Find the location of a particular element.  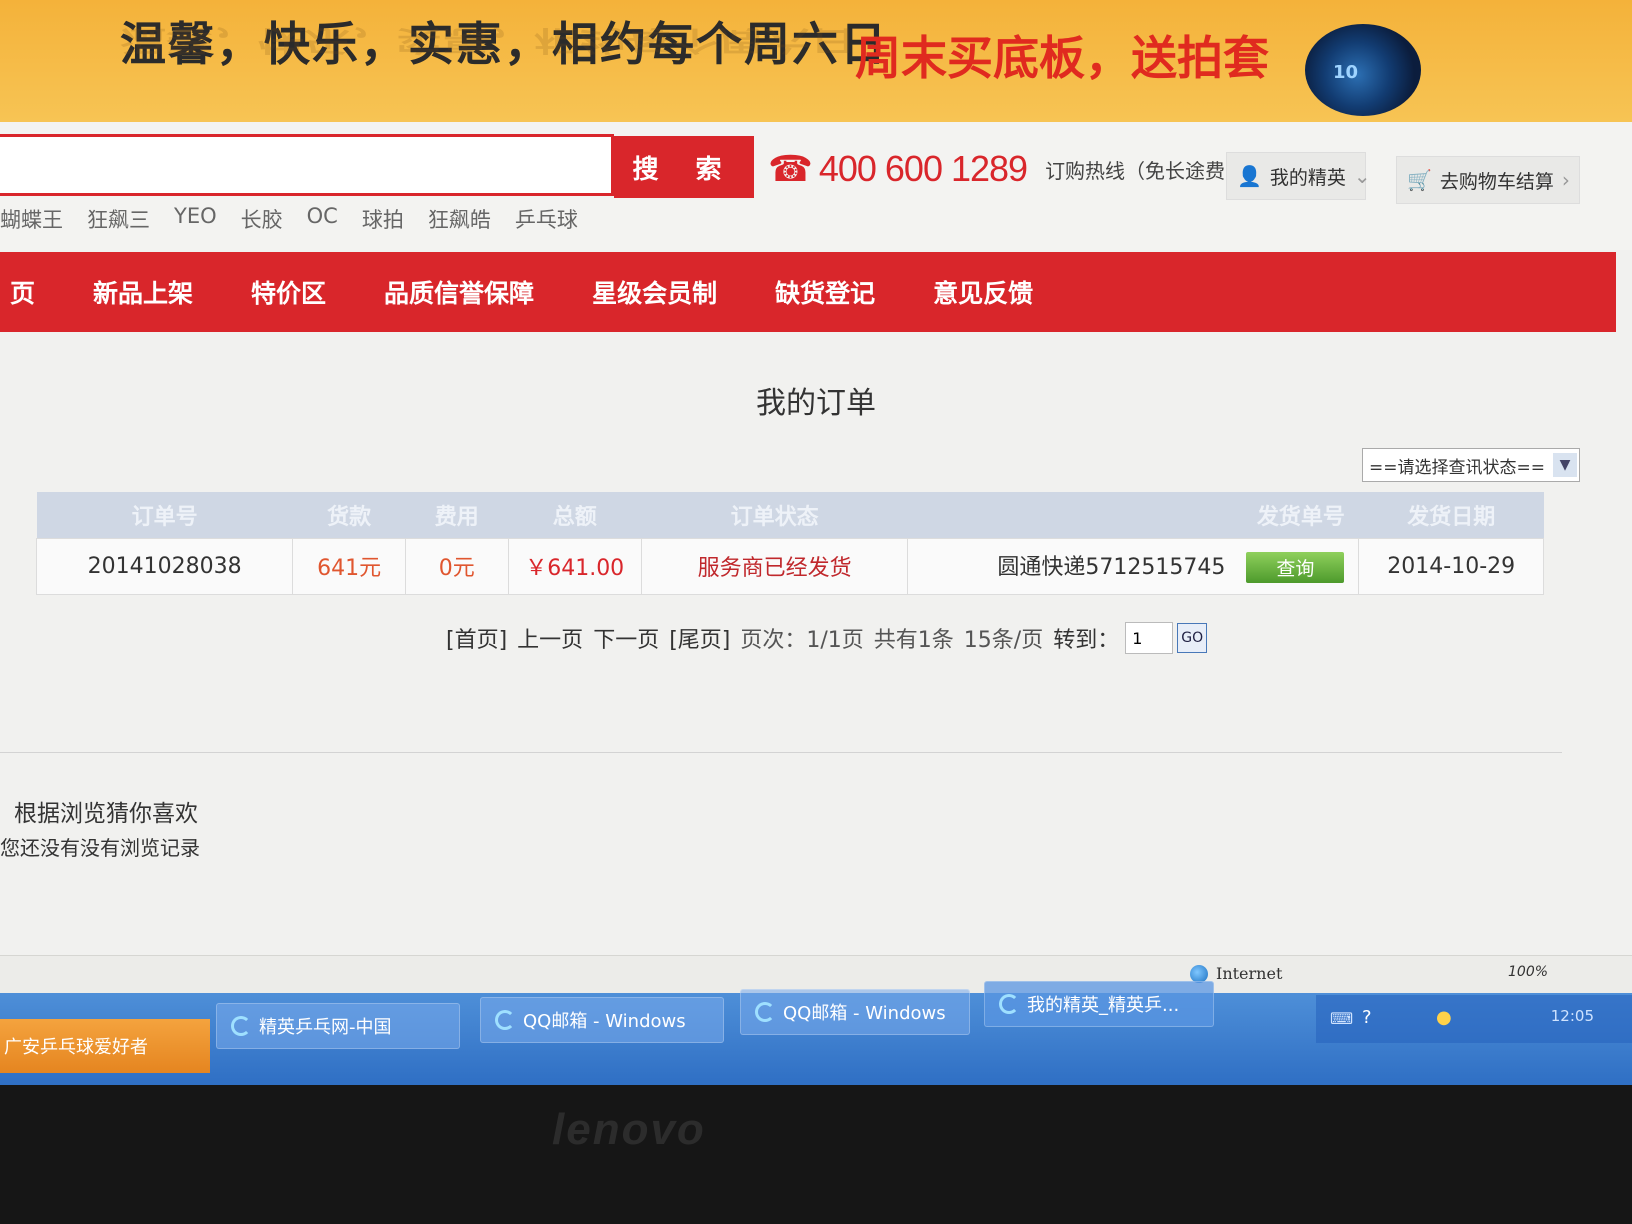

hot-keyword: 蝴蝶王 is located at coordinates (31, 219).